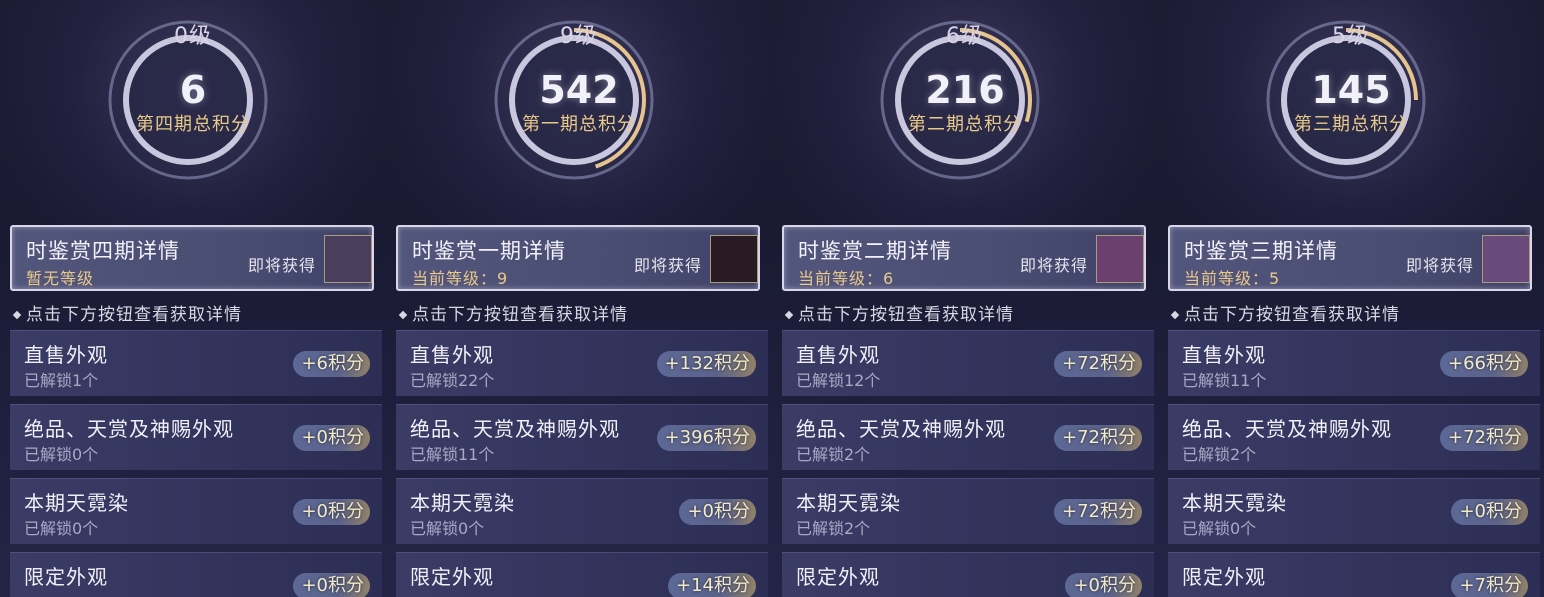 The height and width of the screenshot is (597, 1544). What do you see at coordinates (579, 90) in the screenshot?
I see `total-score: 542` at bounding box center [579, 90].